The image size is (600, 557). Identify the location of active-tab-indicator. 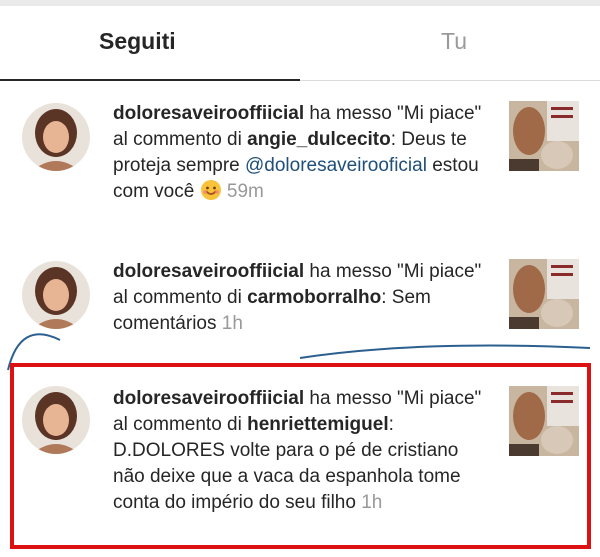
(150, 80).